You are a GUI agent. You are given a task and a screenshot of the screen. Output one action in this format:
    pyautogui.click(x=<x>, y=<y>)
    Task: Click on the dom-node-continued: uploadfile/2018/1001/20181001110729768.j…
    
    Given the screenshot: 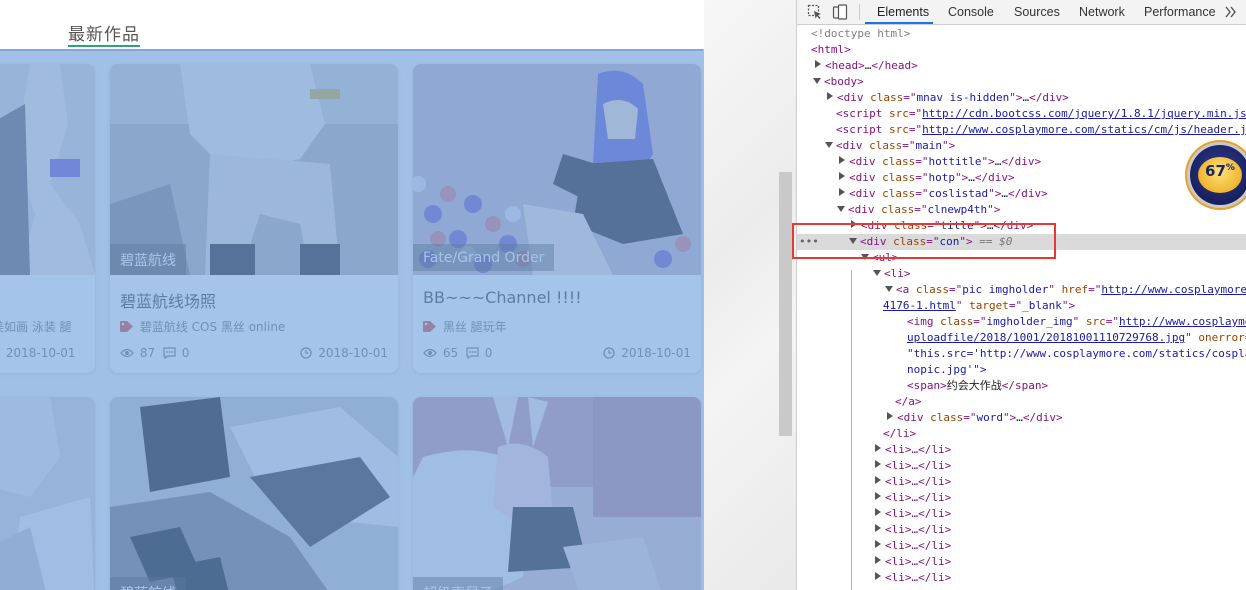 What is the action you would take?
    pyautogui.click(x=1076, y=338)
    